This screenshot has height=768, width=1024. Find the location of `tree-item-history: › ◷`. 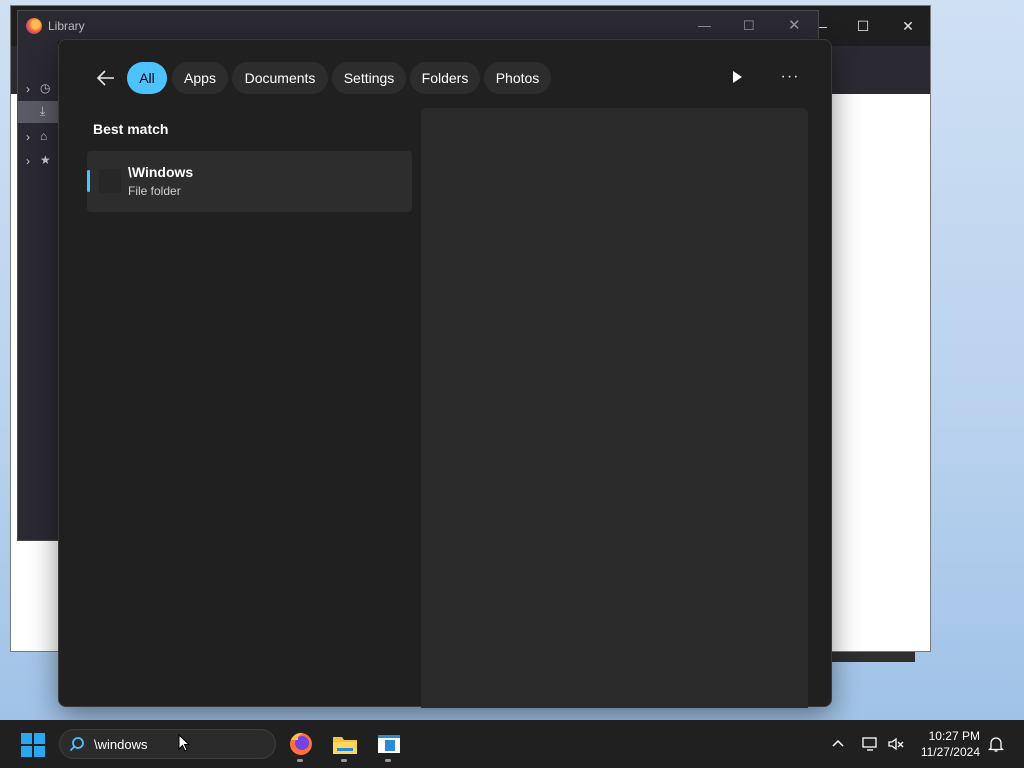

tree-item-history: › ◷ is located at coordinates (38, 89).